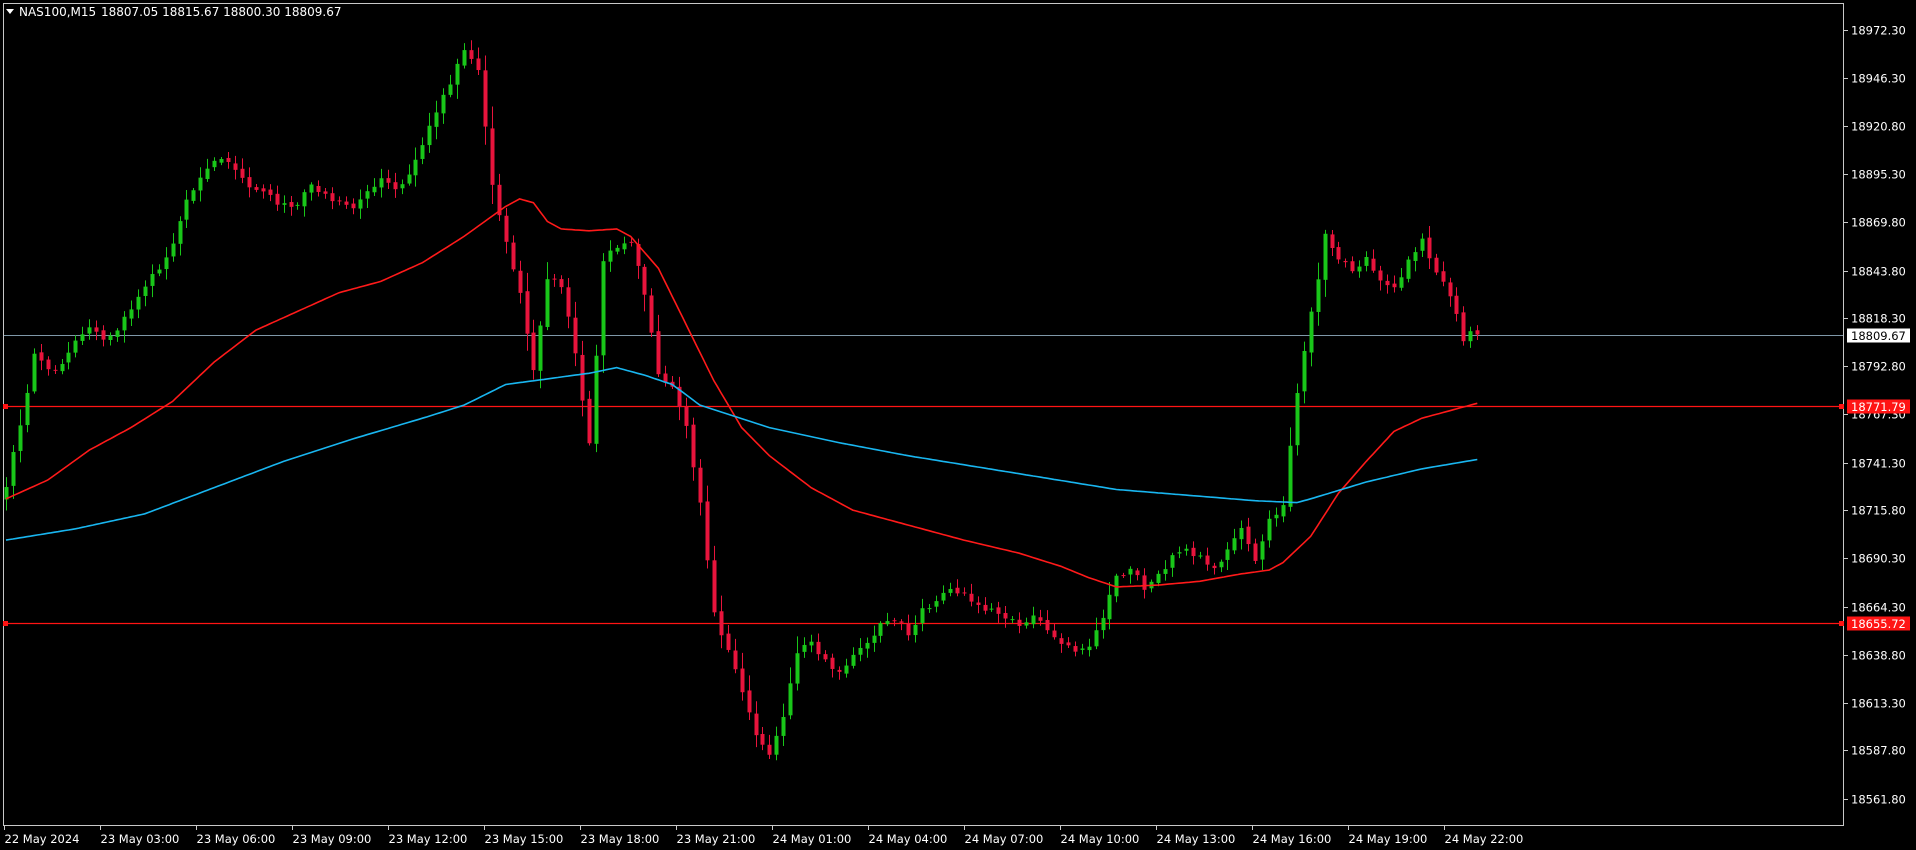  What do you see at coordinates (1878, 656) in the screenshot?
I see `y-tick-label: 18638.80` at bounding box center [1878, 656].